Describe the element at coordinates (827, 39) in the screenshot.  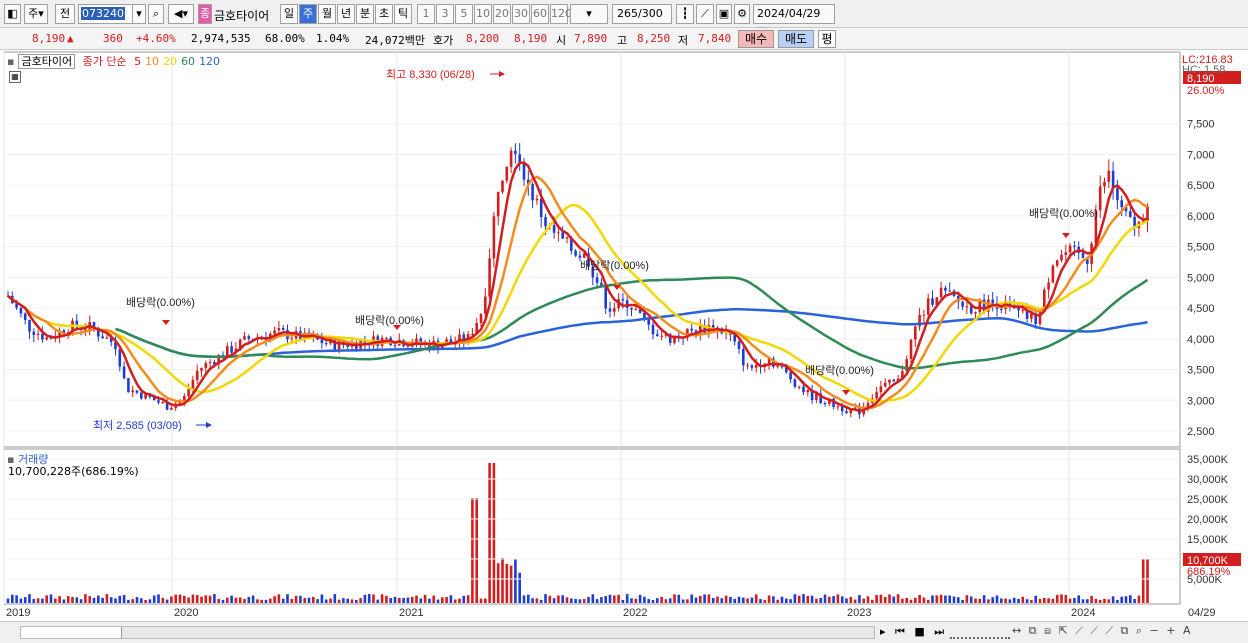
I see `eval-button: 평` at that location.